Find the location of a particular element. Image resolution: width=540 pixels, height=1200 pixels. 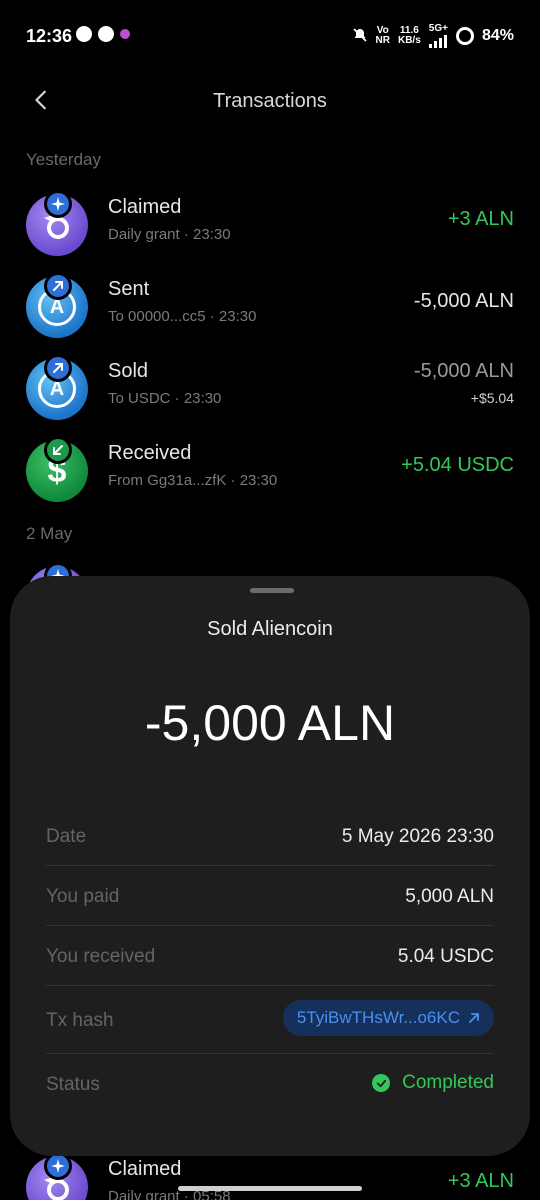

detail-row-hash: Tx hash 5TyiBwTHsWr...o6KC is located at coordinates (270, 1020).